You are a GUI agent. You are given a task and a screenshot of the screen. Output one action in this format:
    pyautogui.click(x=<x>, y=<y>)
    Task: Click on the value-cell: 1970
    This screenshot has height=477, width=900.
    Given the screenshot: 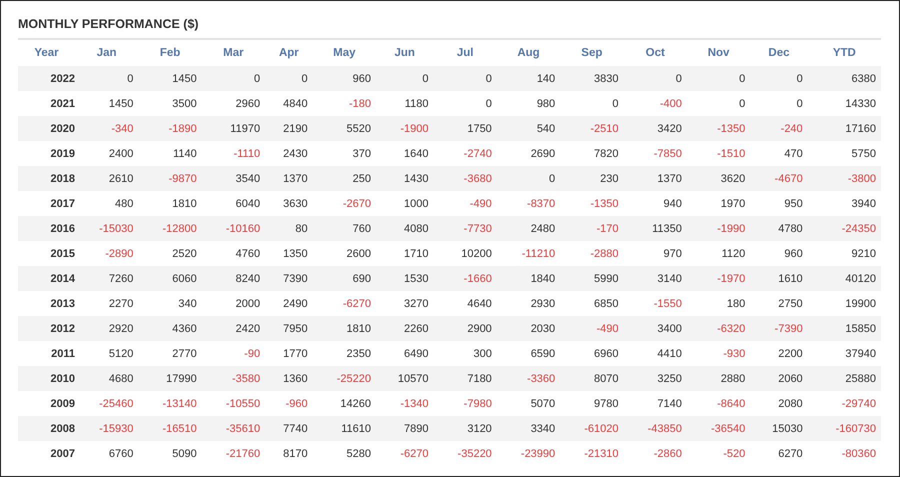 What is the action you would take?
    pyautogui.click(x=718, y=203)
    